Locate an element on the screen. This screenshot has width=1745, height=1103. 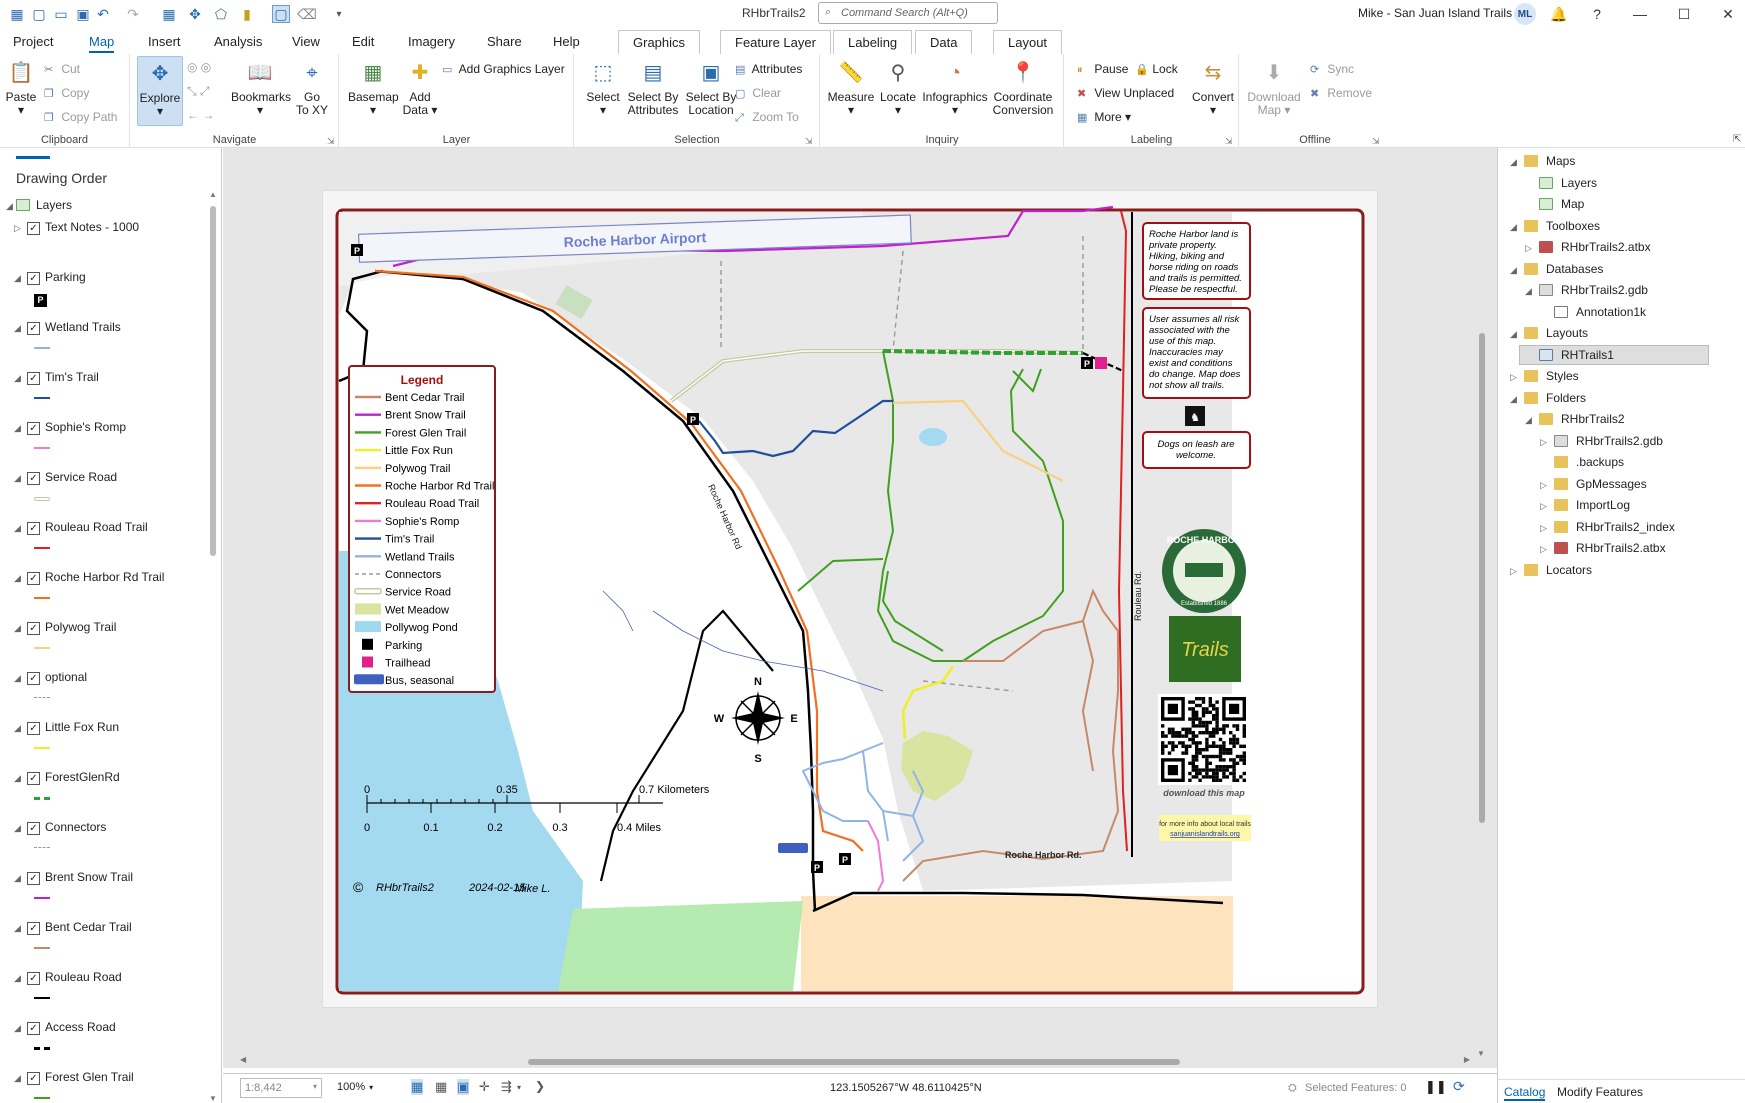
undo-icon: ↶ is located at coordinates (103, 14).